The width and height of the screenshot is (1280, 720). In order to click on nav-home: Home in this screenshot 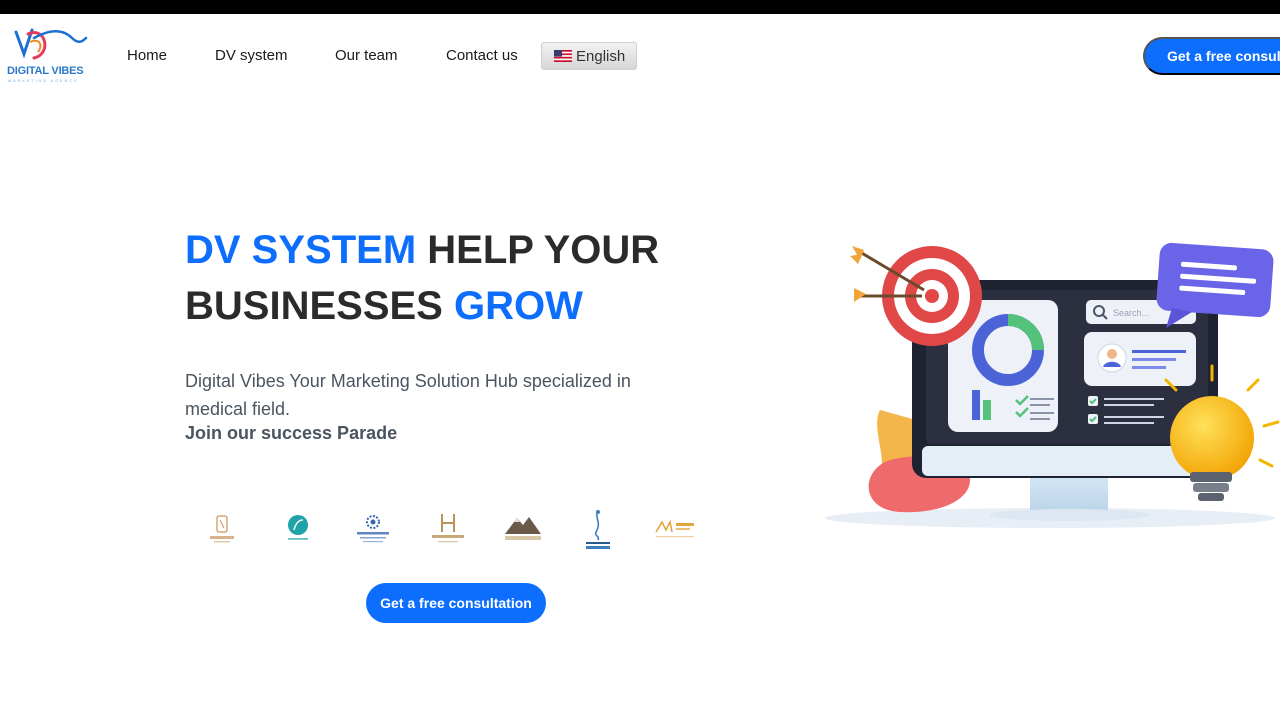, I will do `click(147, 55)`.